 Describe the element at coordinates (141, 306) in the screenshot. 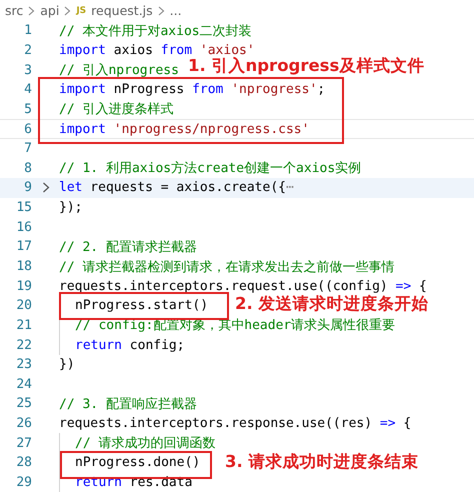

I see `code-line: nProgress.start()` at that location.